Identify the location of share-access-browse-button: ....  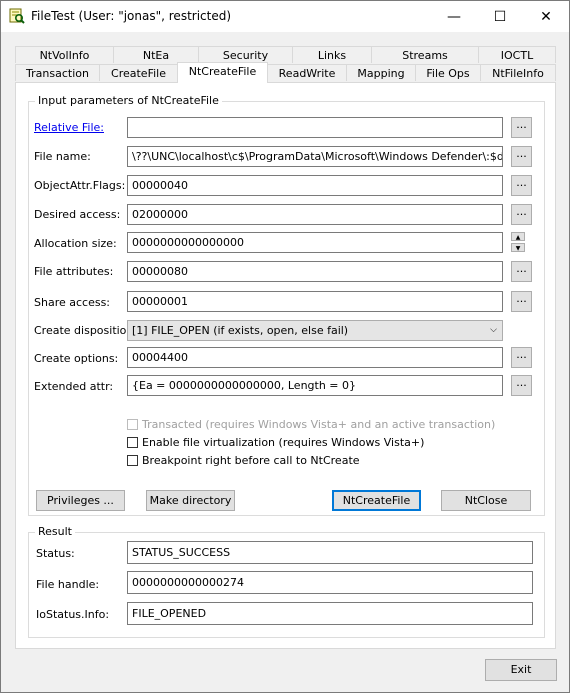
(521, 301).